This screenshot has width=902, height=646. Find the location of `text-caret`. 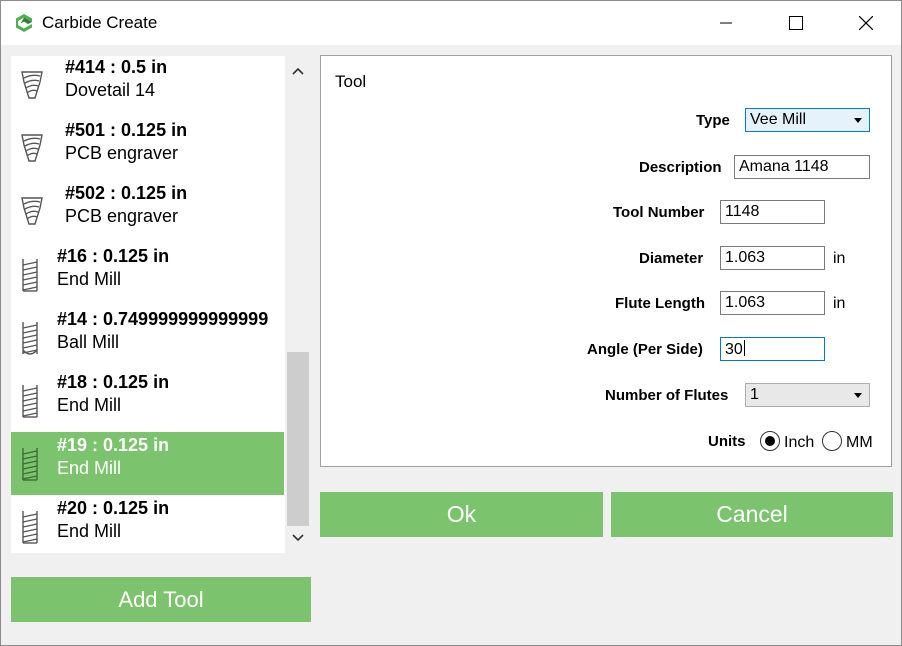

text-caret is located at coordinates (744, 348).